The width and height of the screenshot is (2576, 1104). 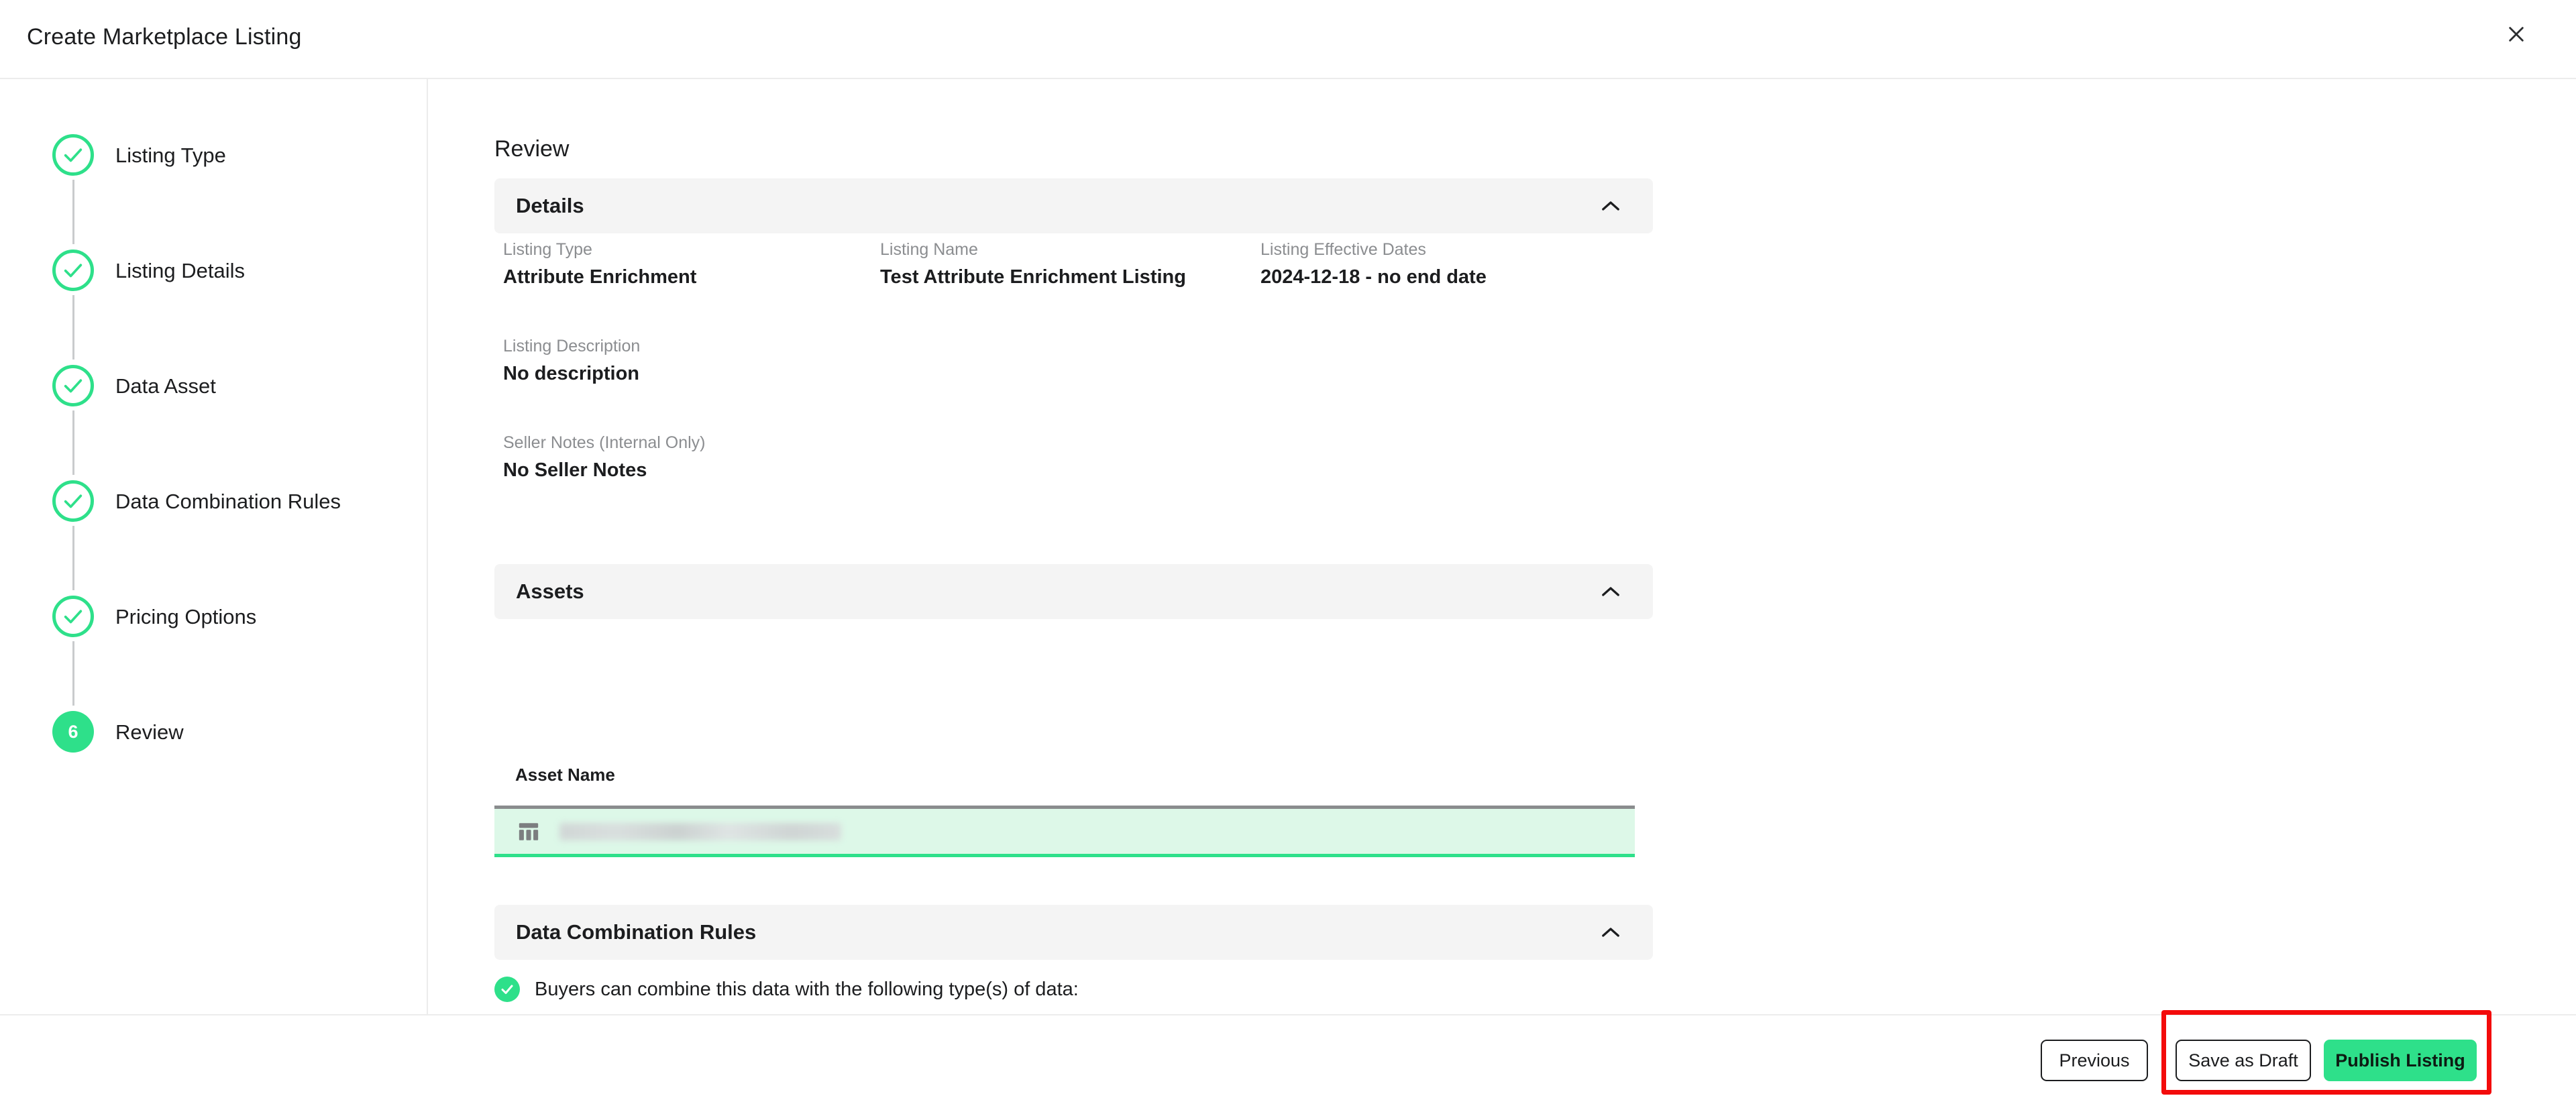 What do you see at coordinates (550, 205) in the screenshot?
I see `section-title: Details` at bounding box center [550, 205].